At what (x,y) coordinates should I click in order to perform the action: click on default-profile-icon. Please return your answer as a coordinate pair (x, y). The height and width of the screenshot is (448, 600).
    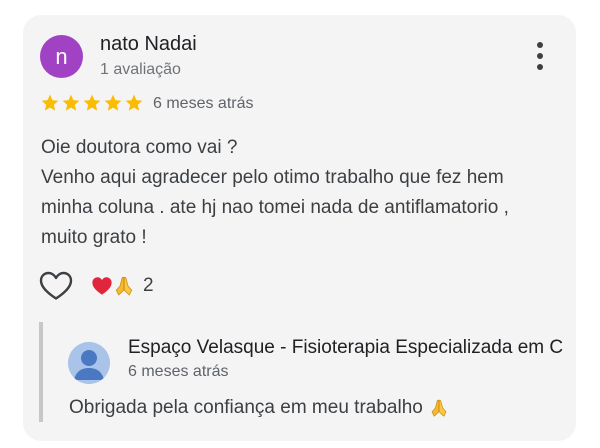
    Looking at the image, I should click on (89, 363).